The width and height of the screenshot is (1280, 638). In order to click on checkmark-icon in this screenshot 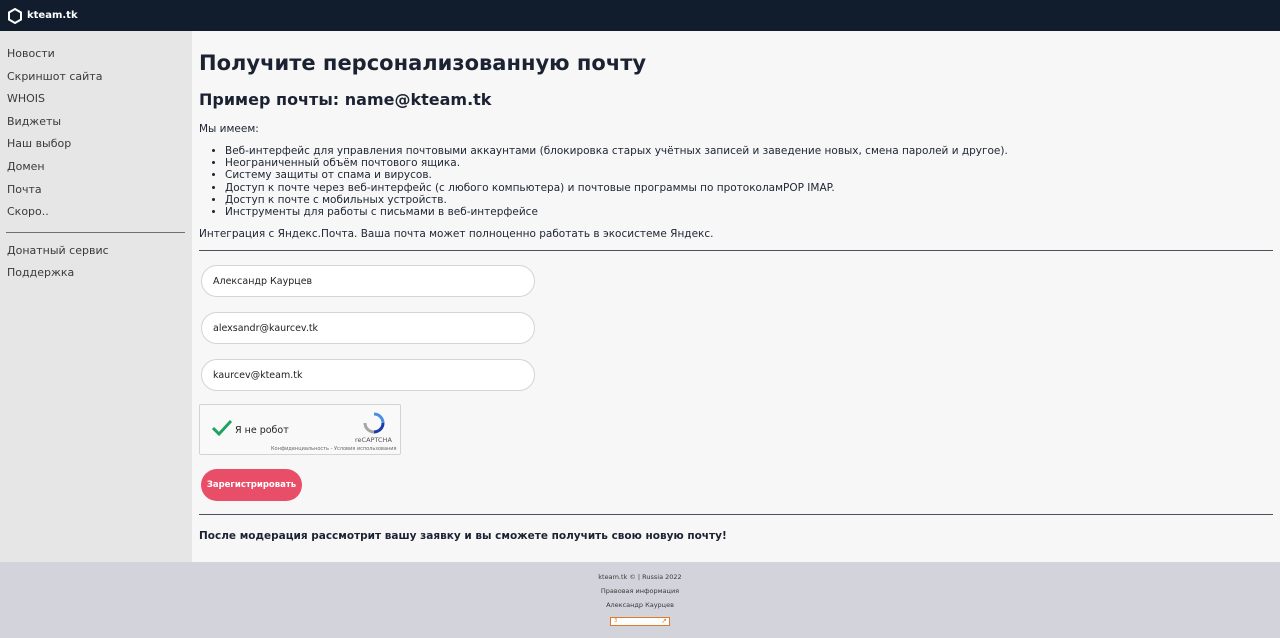, I will do `click(222, 428)`.